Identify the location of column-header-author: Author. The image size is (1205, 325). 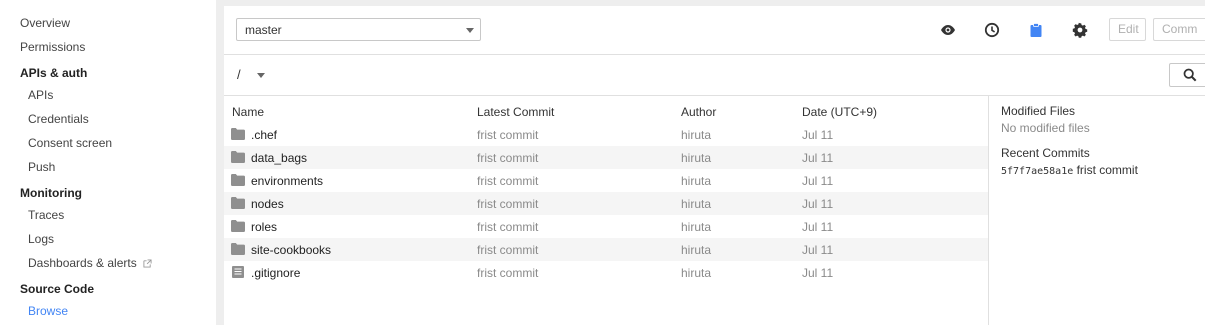
(698, 112).